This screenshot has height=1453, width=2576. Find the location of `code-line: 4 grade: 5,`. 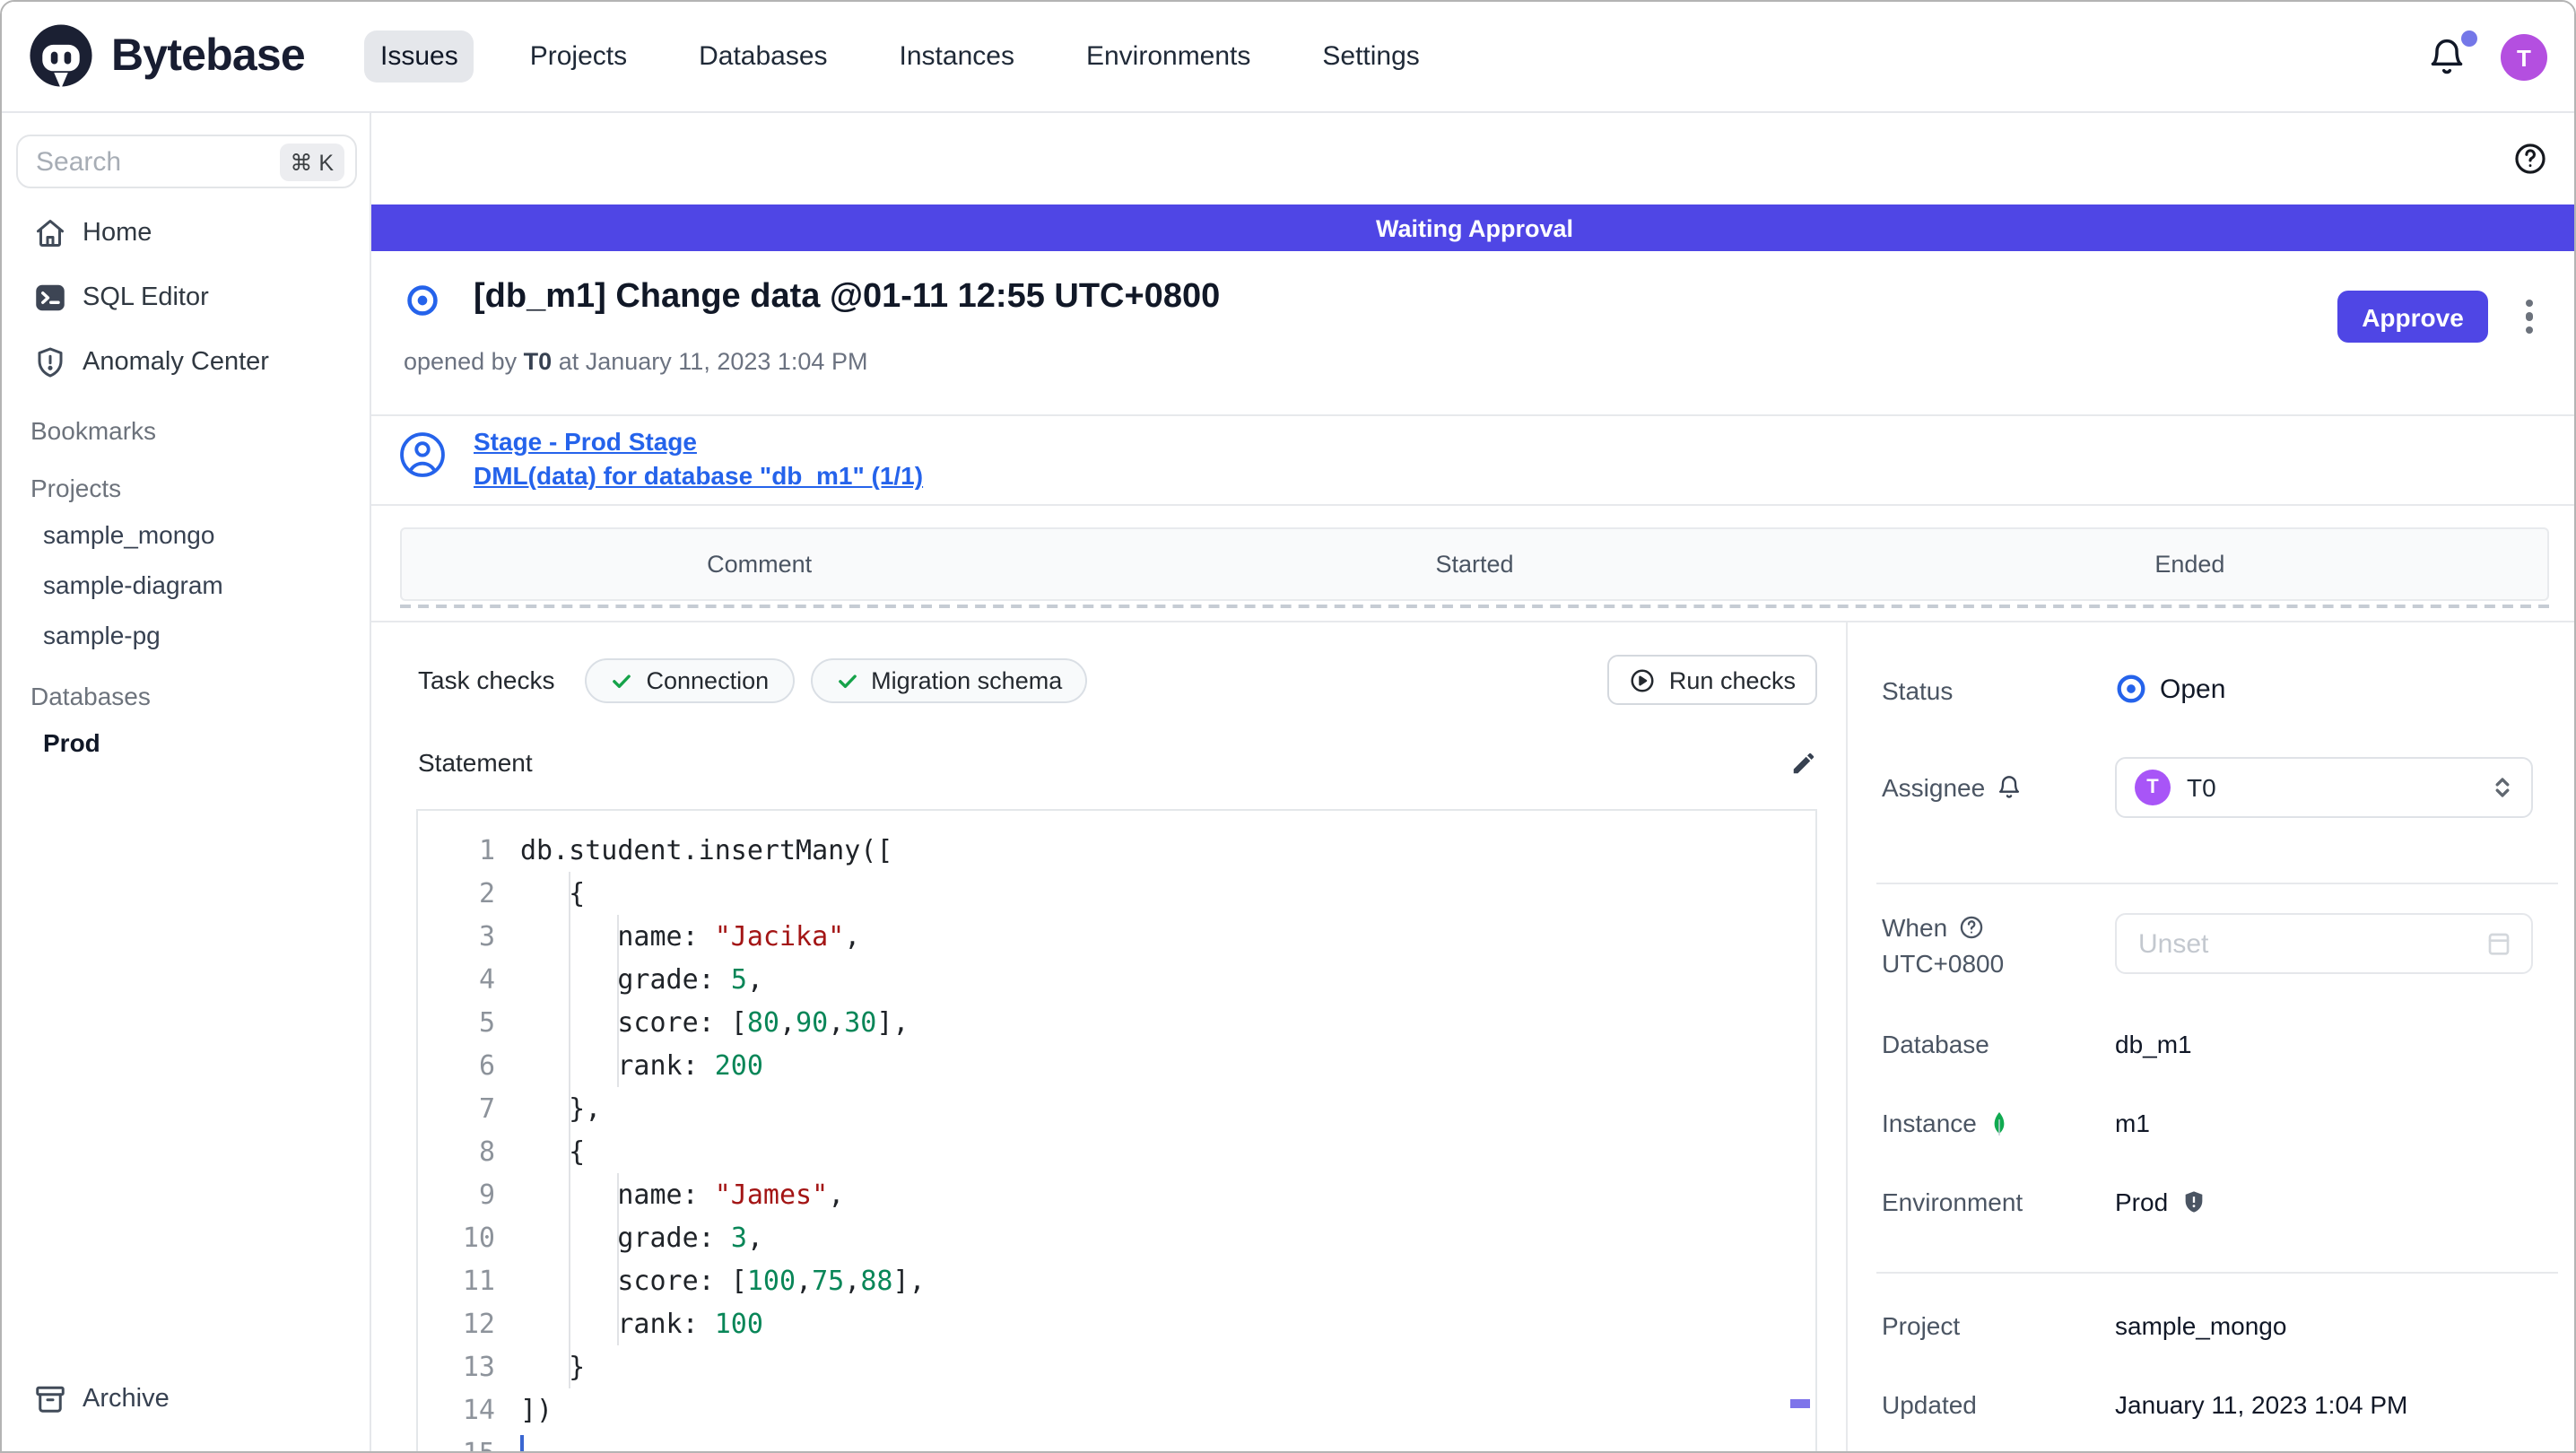

code-line: 4 grade: 5, is located at coordinates (620, 979).